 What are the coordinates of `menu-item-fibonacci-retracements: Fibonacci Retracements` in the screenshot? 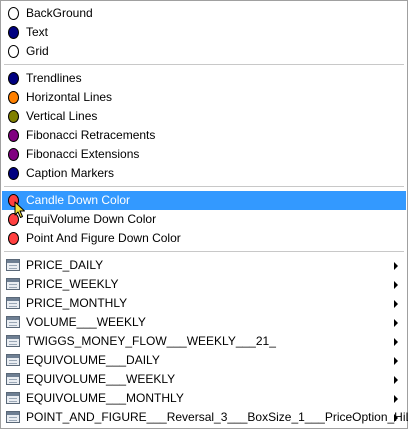 It's located at (204, 135).